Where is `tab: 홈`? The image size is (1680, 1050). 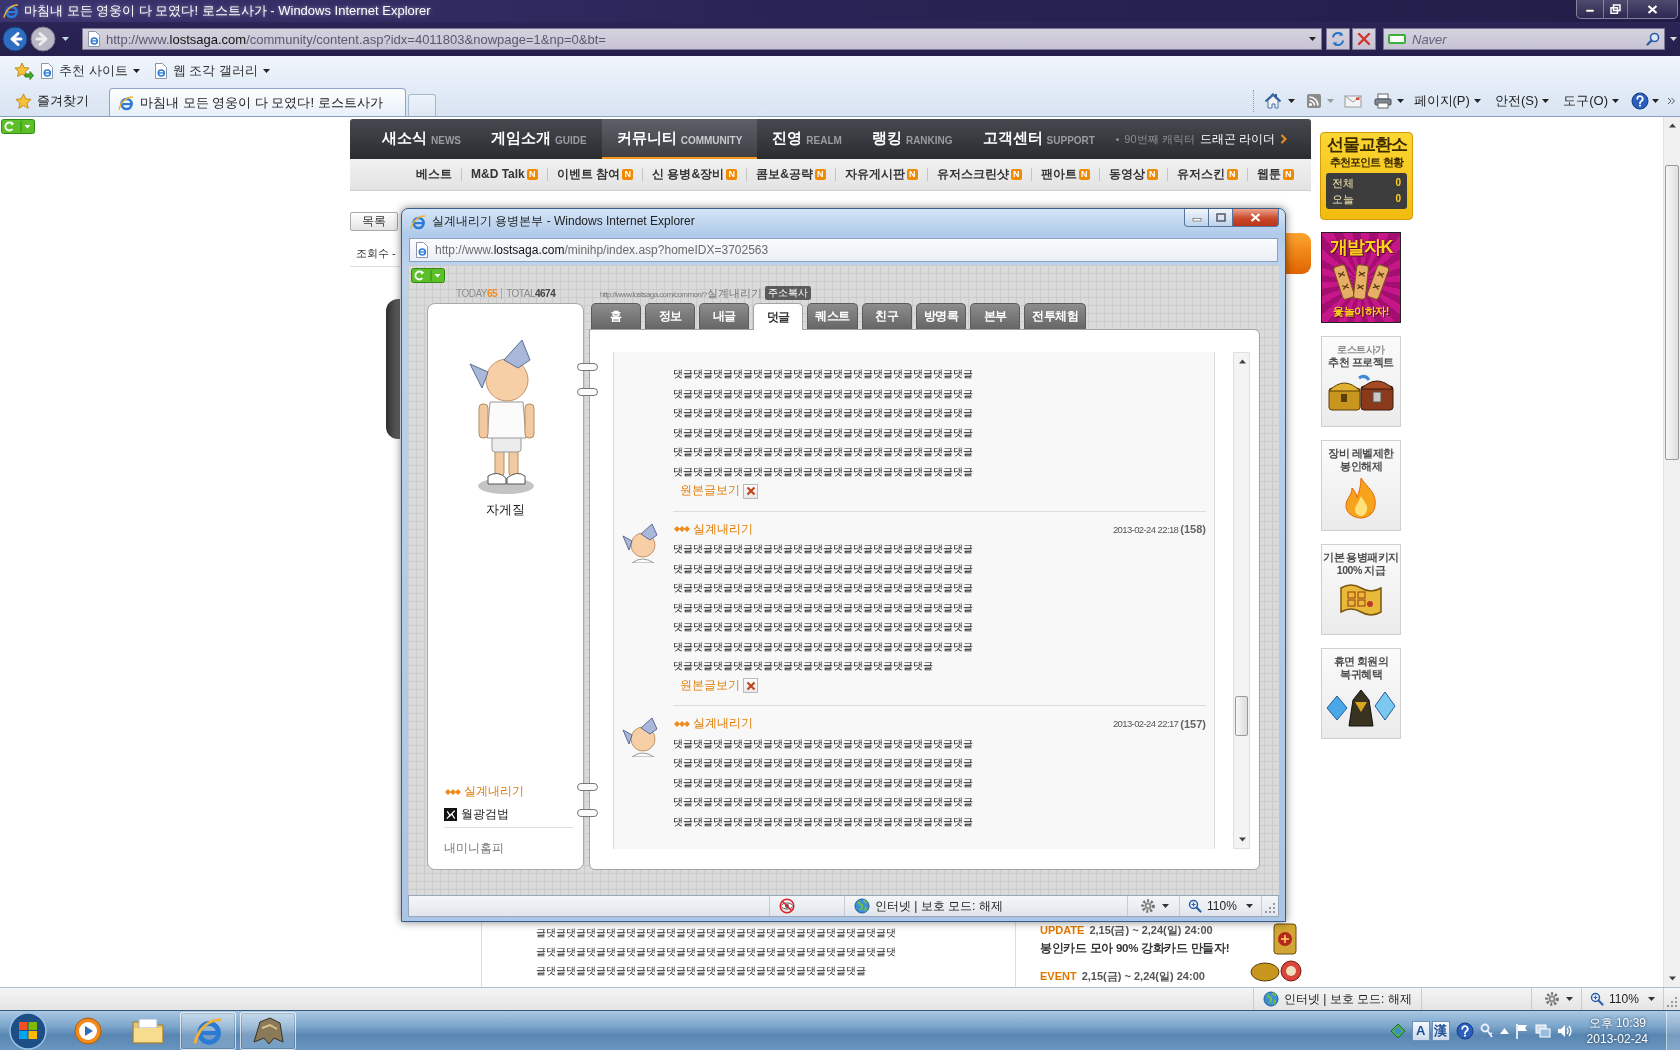 tab: 홈 is located at coordinates (616, 316).